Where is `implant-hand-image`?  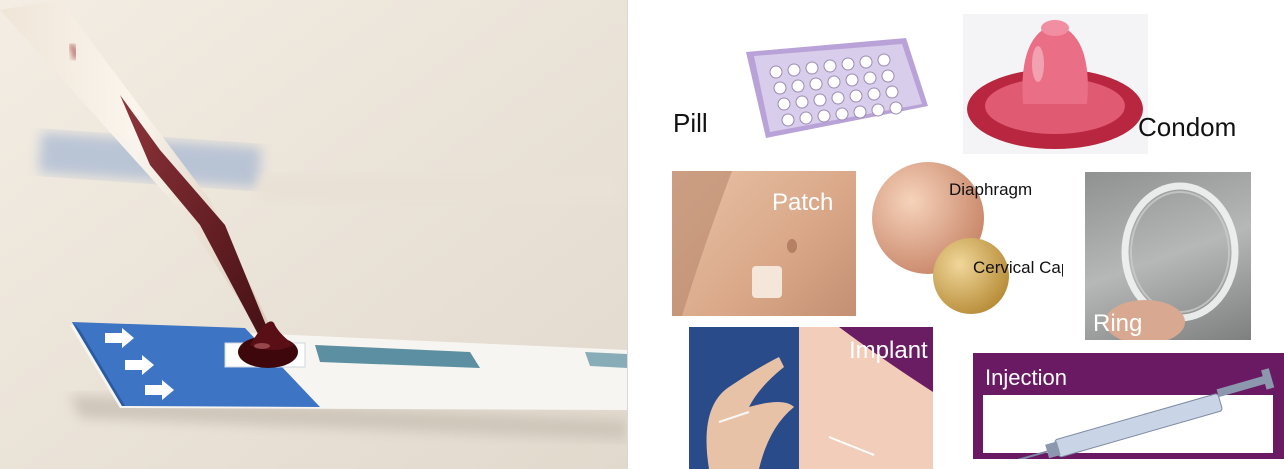
implant-hand-image is located at coordinates (744, 398).